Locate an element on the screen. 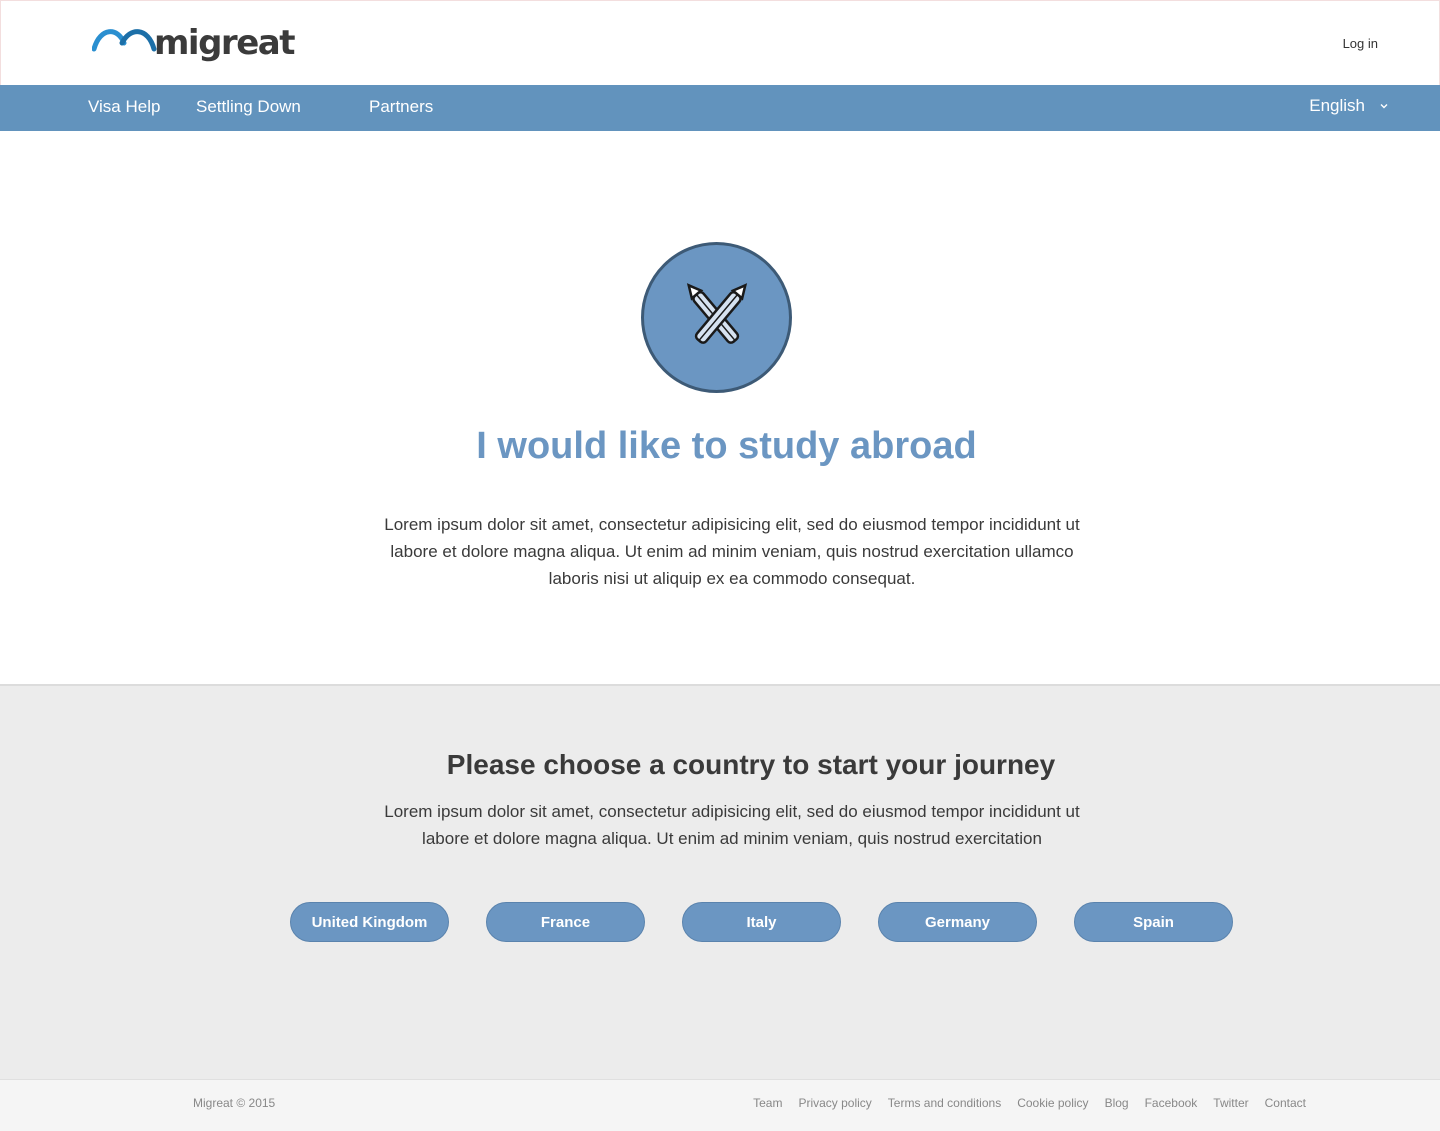 The width and height of the screenshot is (1440, 1131). country-button-germany: Germany is located at coordinates (957, 922).